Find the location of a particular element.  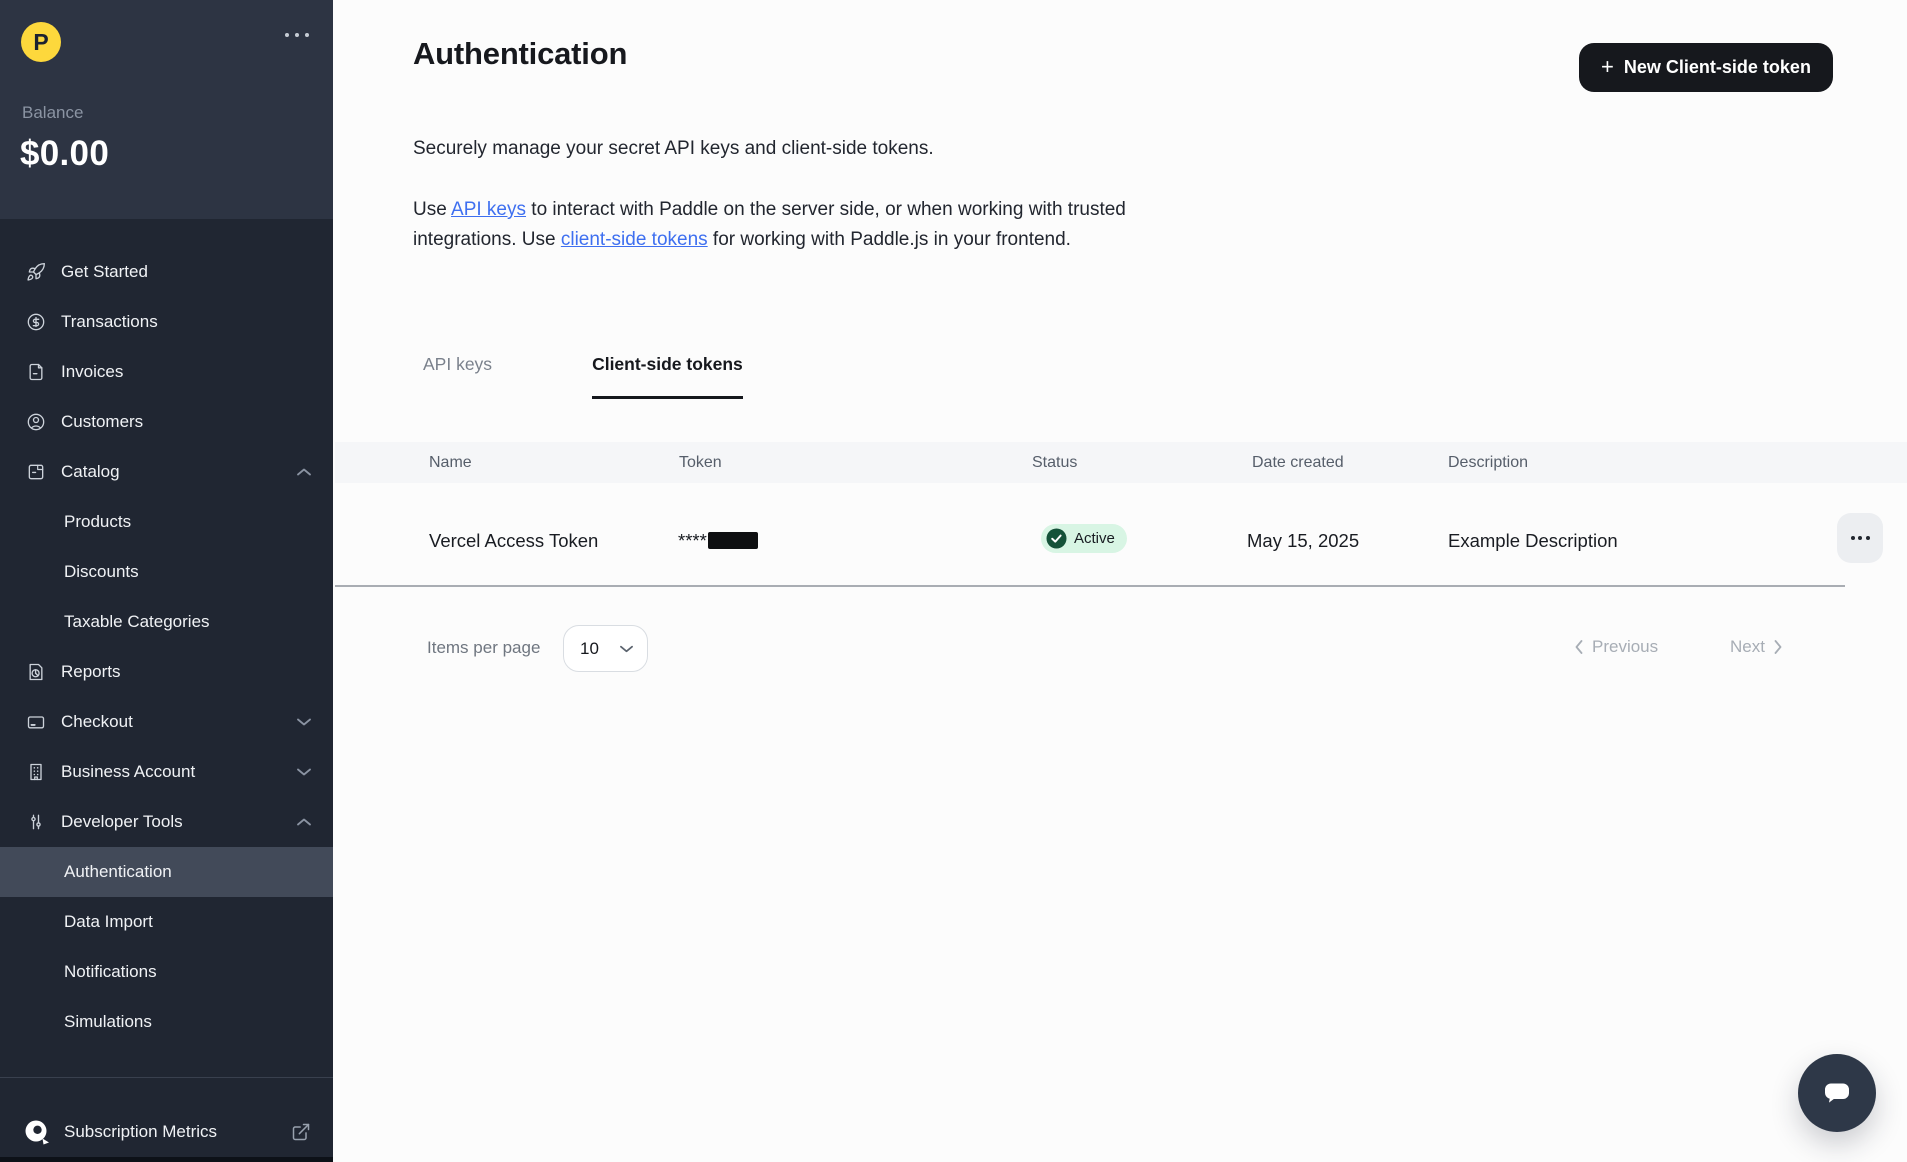

status-badge: Active is located at coordinates (1084, 538).